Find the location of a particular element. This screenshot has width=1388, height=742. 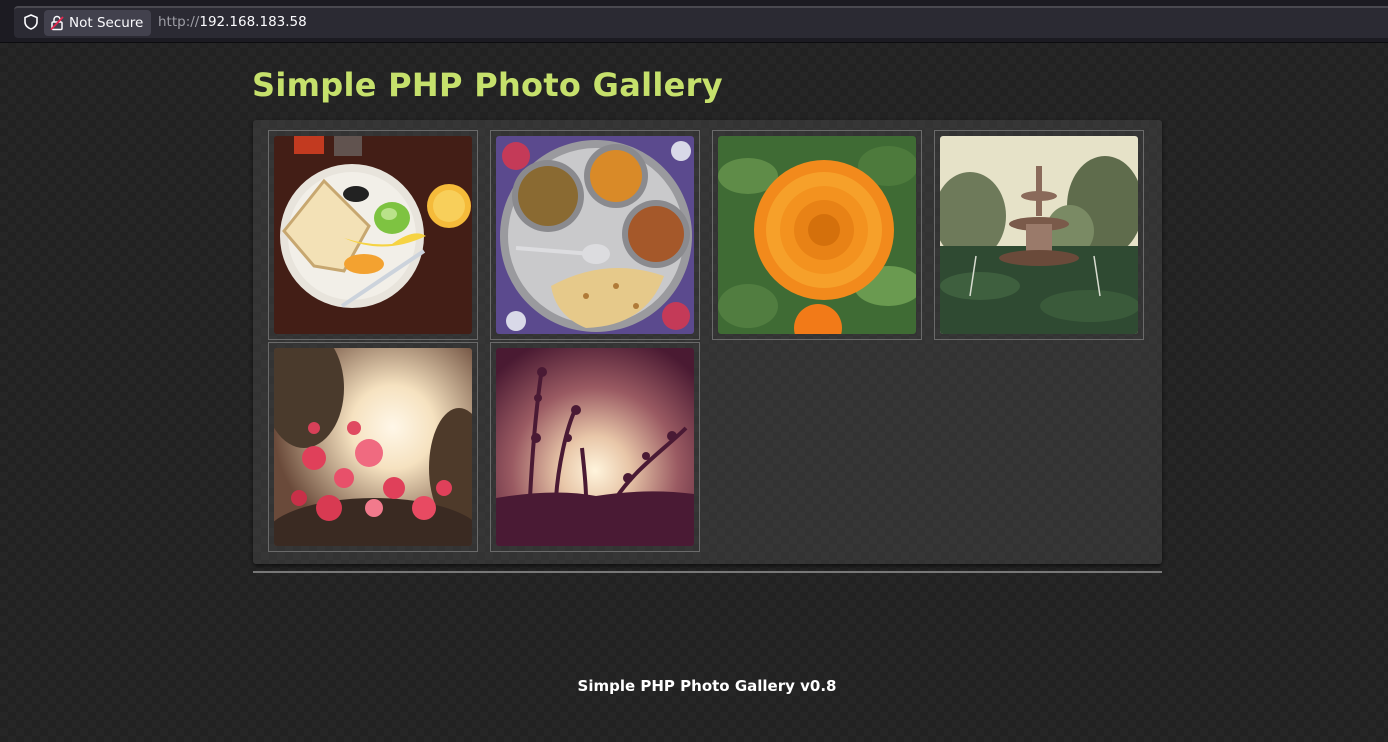

photo-bougainvillea is located at coordinates (373, 447).